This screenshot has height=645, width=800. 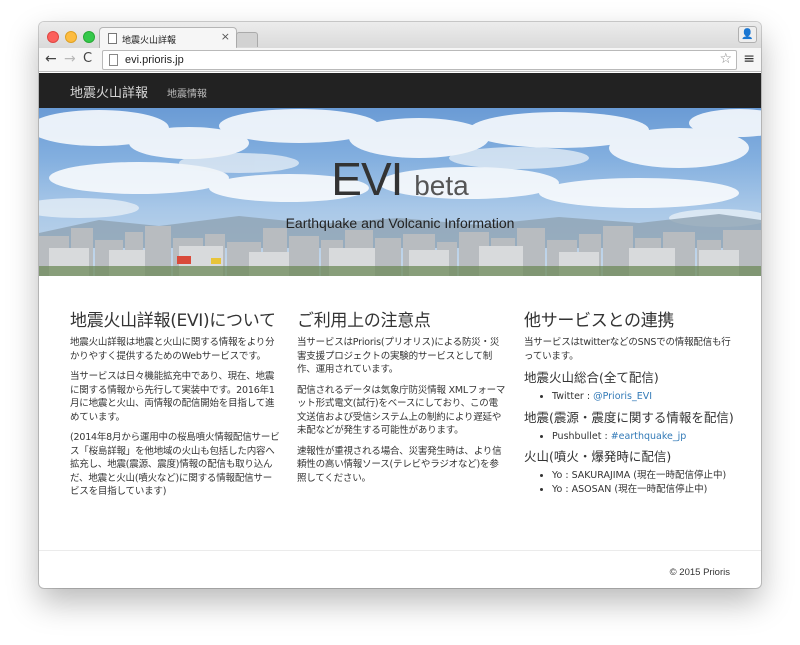 I want to click on hero-title: EVI beta, so click(x=400, y=179).